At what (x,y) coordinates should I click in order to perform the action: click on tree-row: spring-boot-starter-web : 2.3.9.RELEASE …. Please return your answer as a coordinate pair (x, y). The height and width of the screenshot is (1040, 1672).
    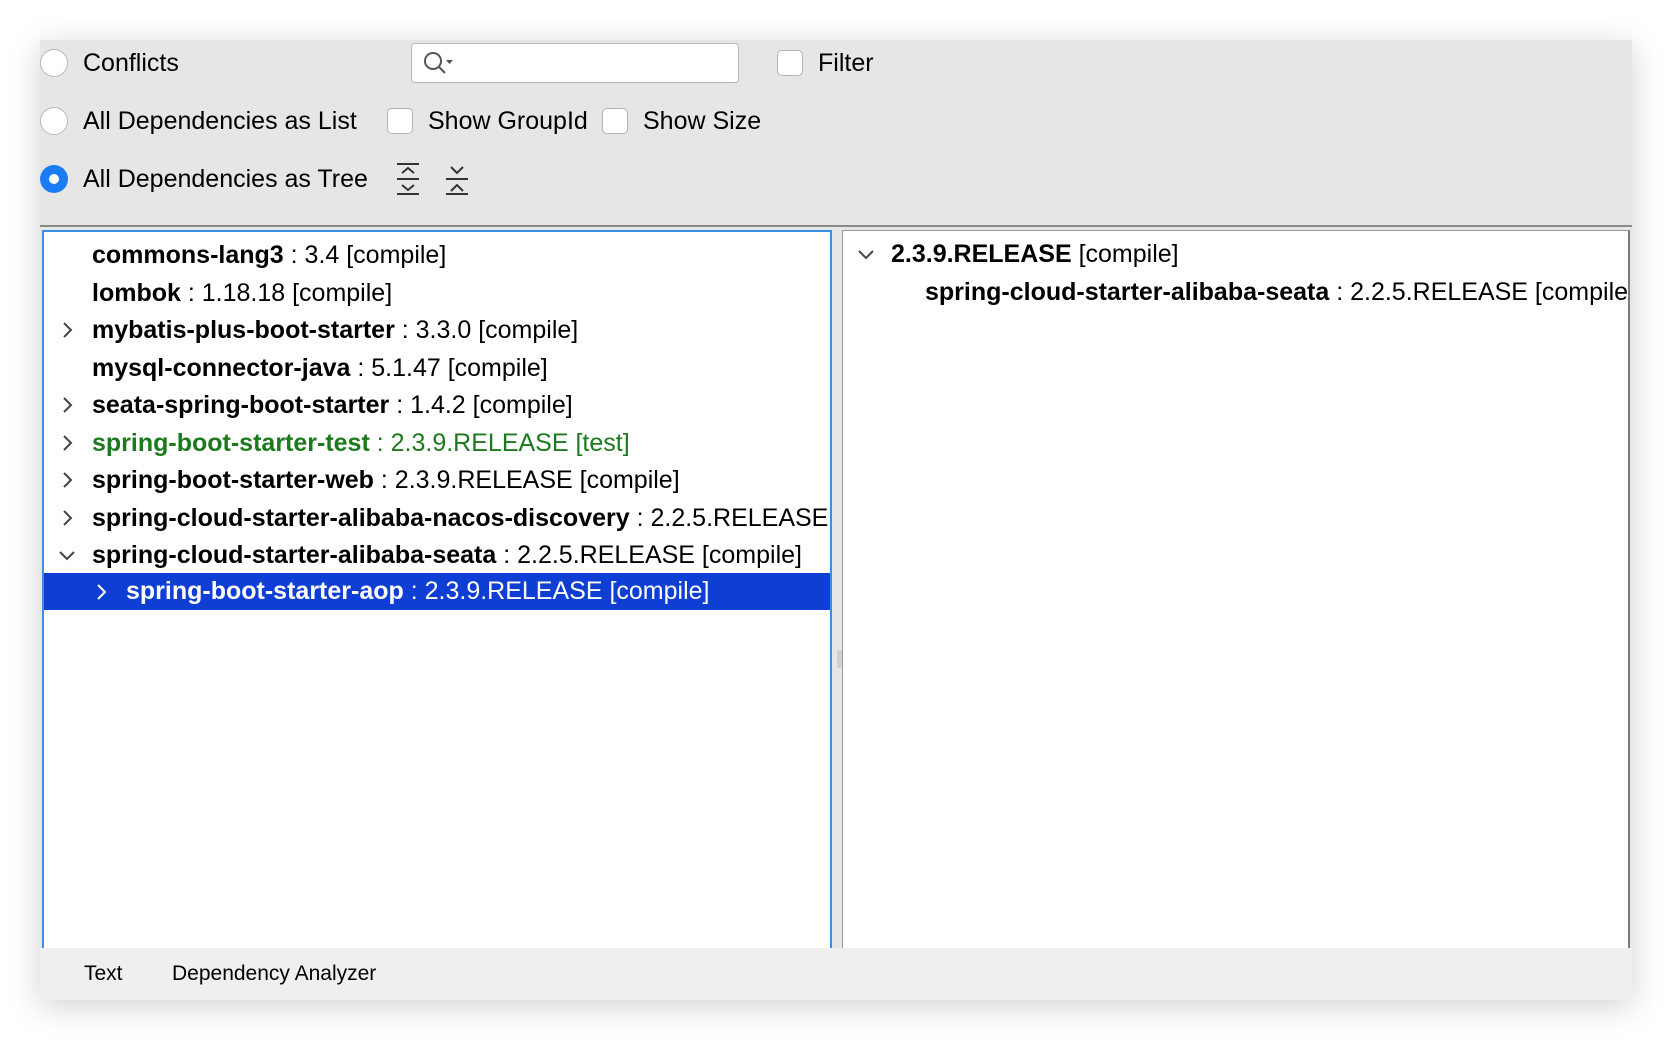
    Looking at the image, I should click on (437, 480).